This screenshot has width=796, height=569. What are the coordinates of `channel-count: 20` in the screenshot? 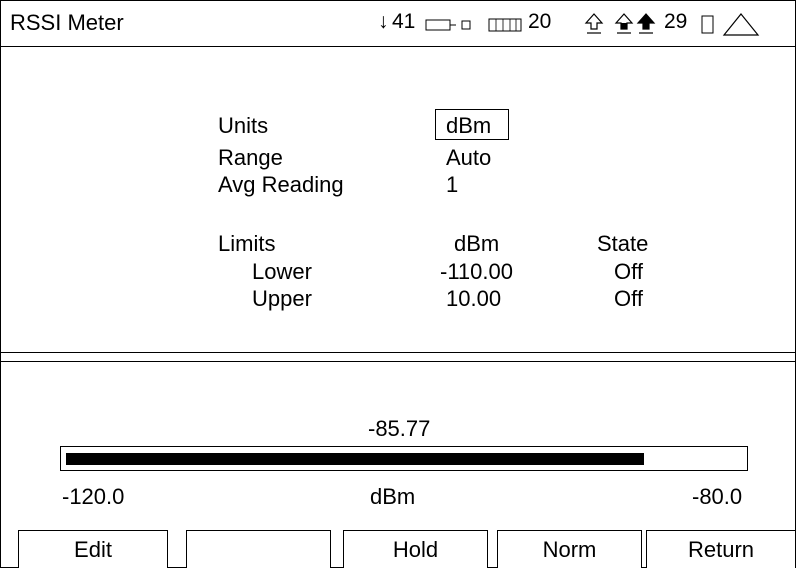 It's located at (540, 21).